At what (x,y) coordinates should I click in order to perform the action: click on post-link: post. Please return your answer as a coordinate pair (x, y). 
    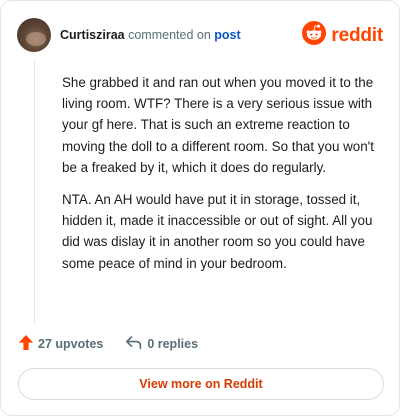
    Looking at the image, I should click on (227, 35).